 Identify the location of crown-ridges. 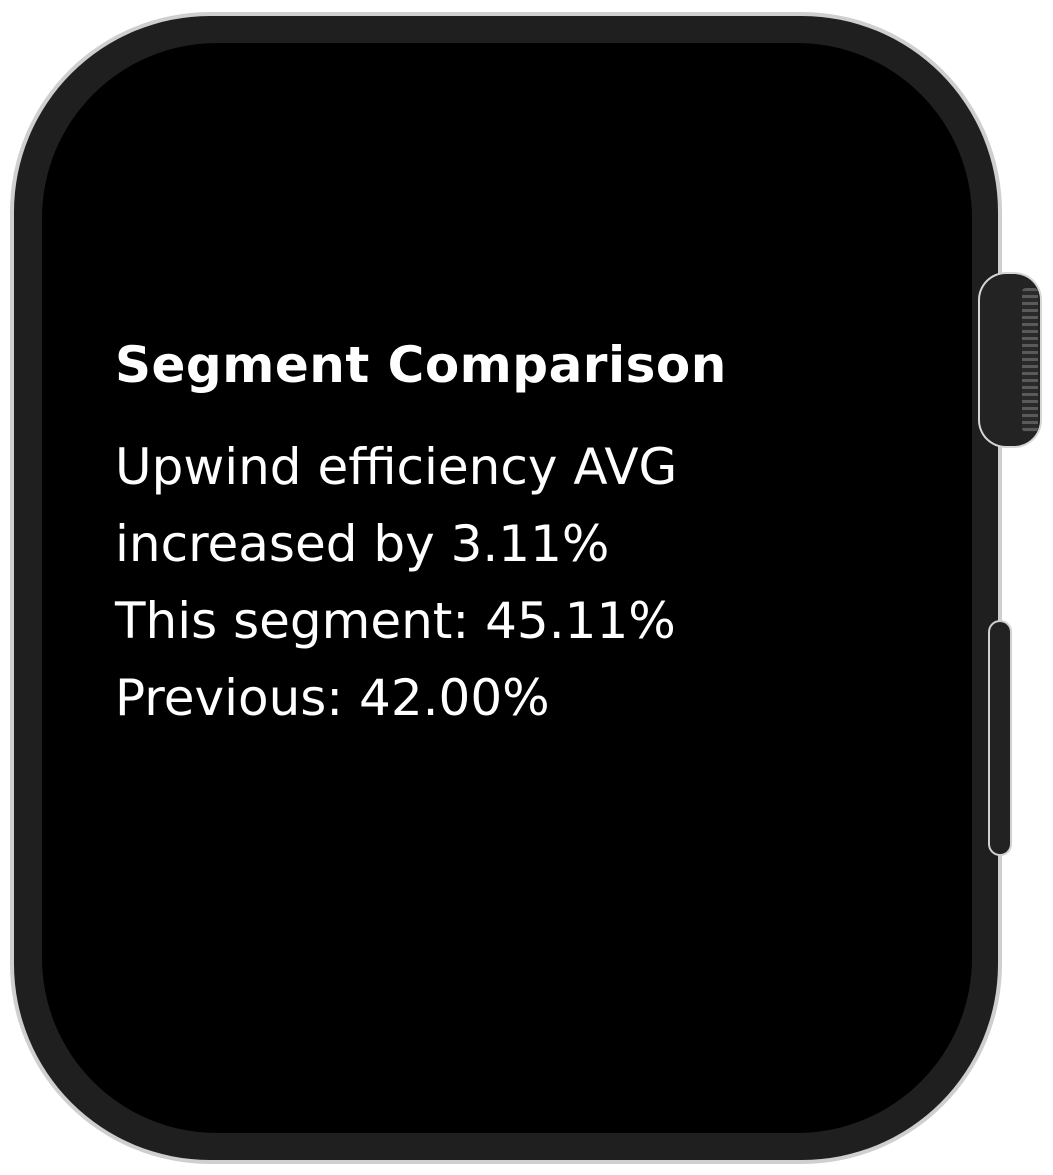
(1030, 360).